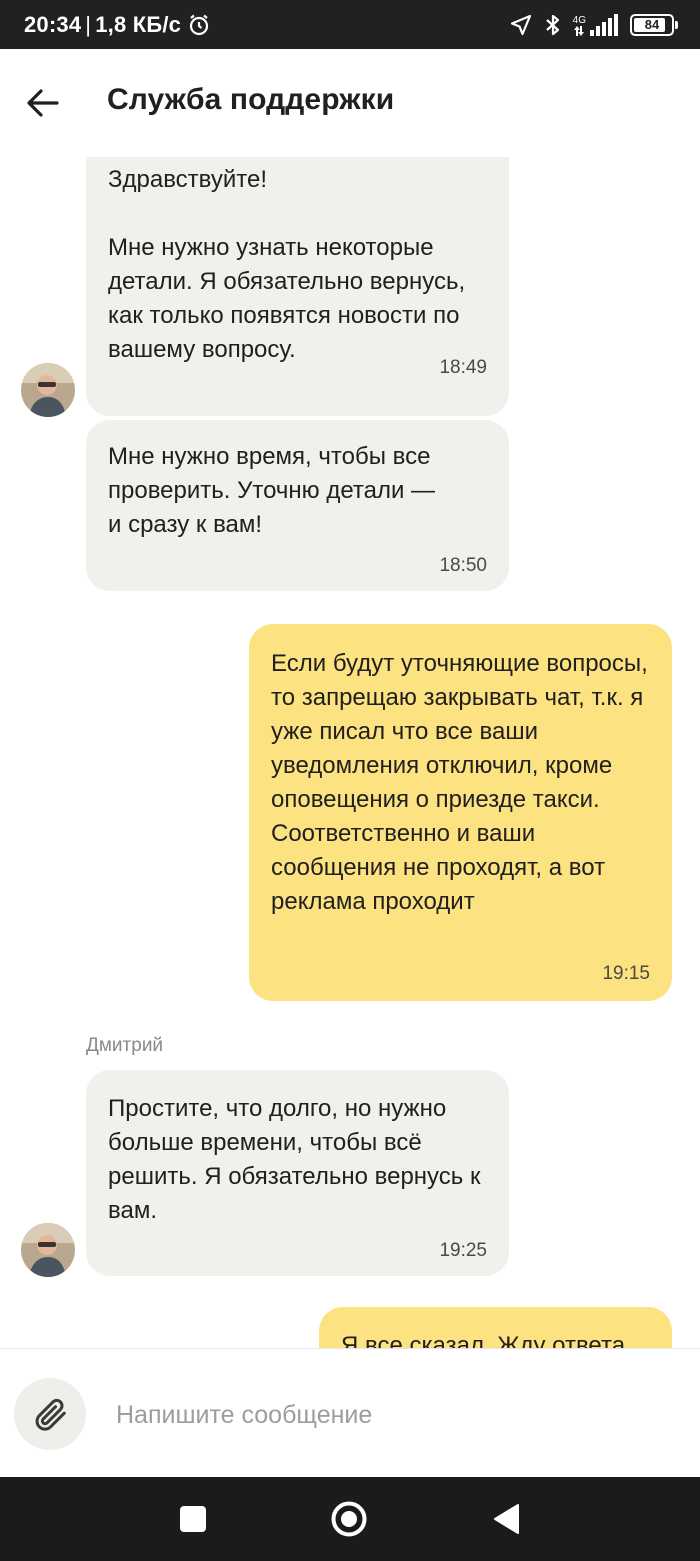 The height and width of the screenshot is (1561, 700). Describe the element at coordinates (251, 99) in the screenshot. I see `page-title: Служба поддержки` at that location.